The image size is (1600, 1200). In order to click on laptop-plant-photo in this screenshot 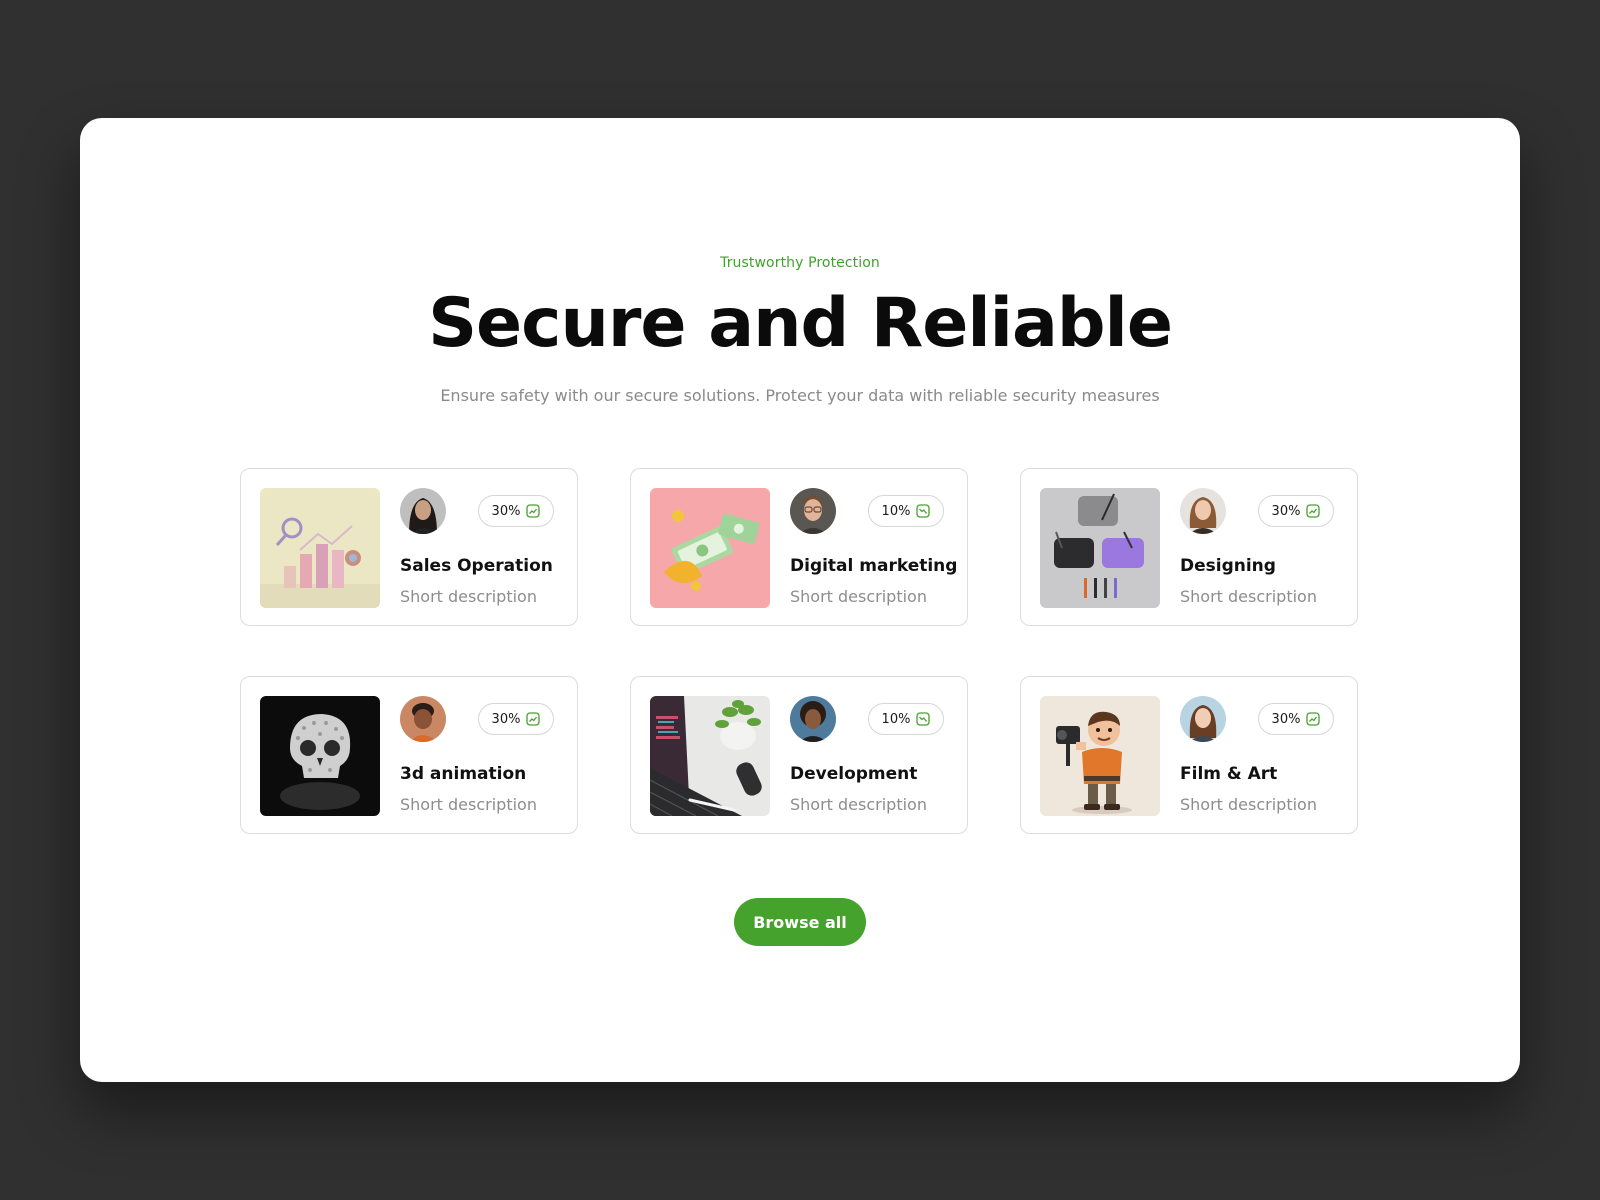, I will do `click(710, 756)`.